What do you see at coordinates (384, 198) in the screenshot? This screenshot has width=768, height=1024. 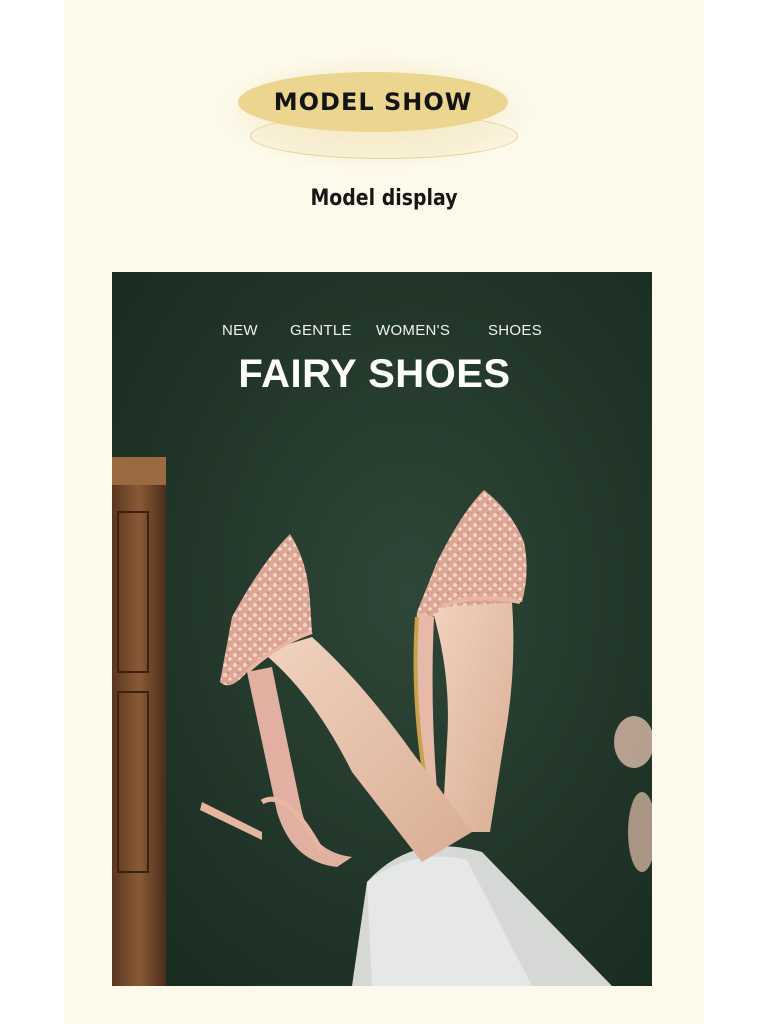 I see `section-subtitle: Model display` at bounding box center [384, 198].